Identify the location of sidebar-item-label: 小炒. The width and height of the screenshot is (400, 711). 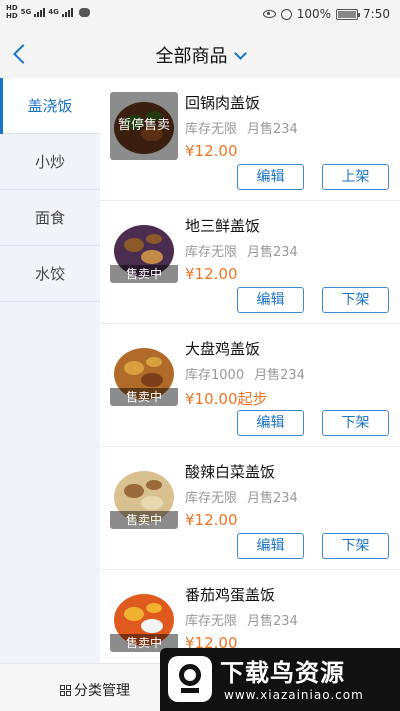
(49, 162).